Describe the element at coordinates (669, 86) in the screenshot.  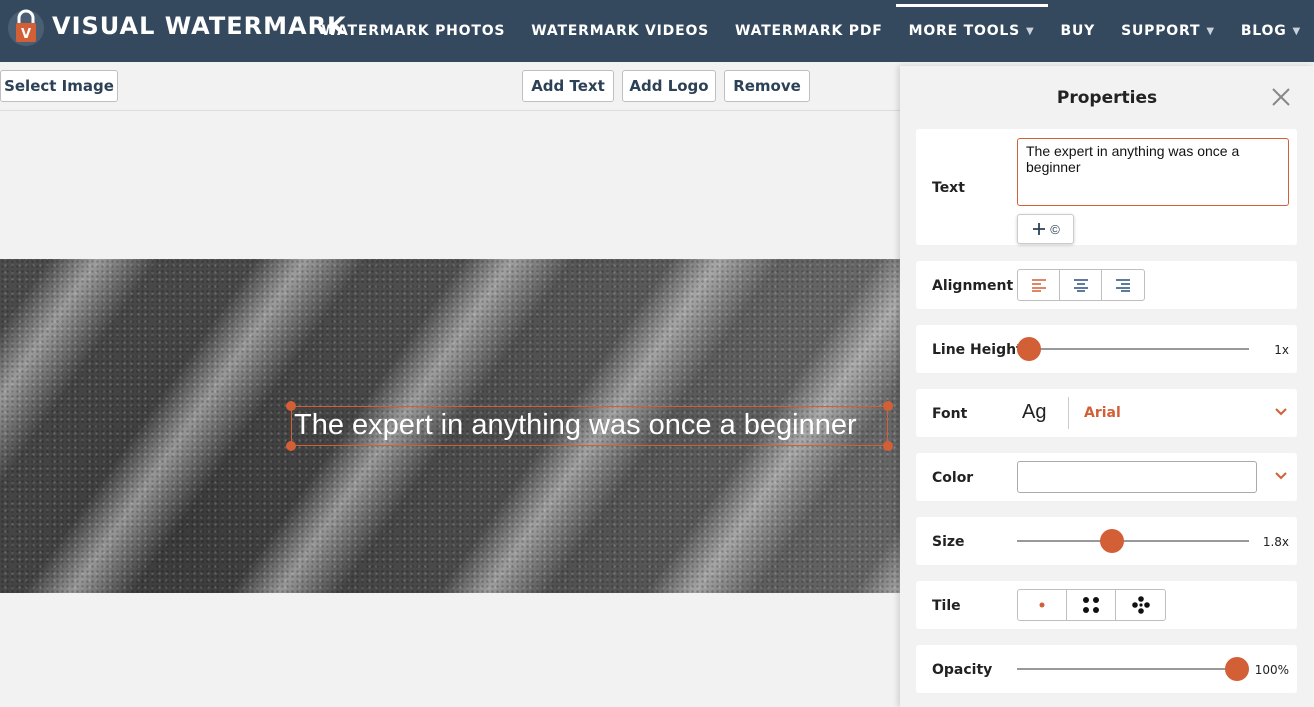
I see `add-logo-button: Add Logo` at that location.